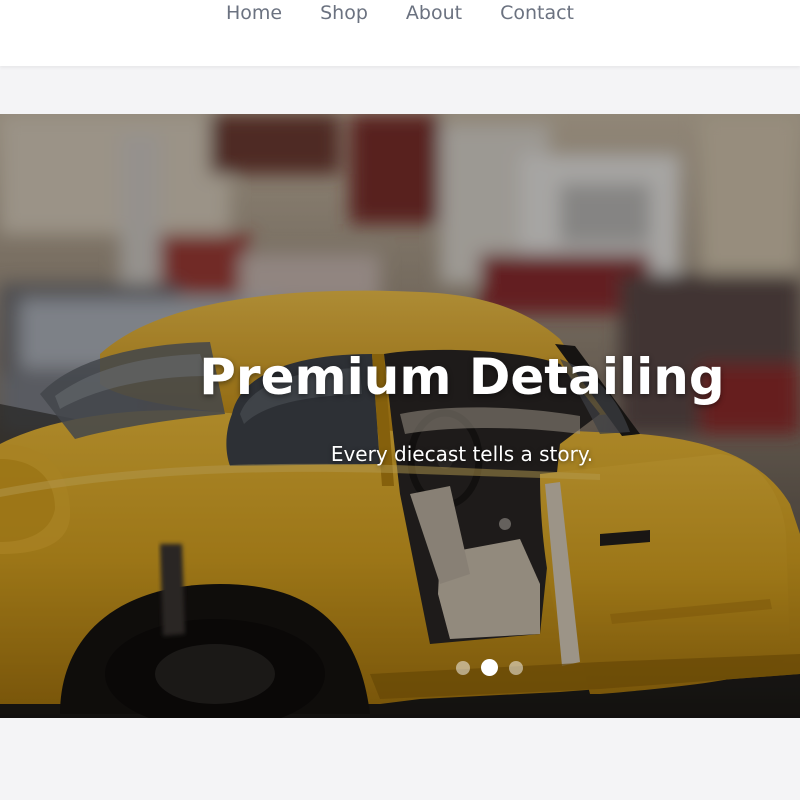  I want to click on nav-link-home: Home, so click(254, 15).